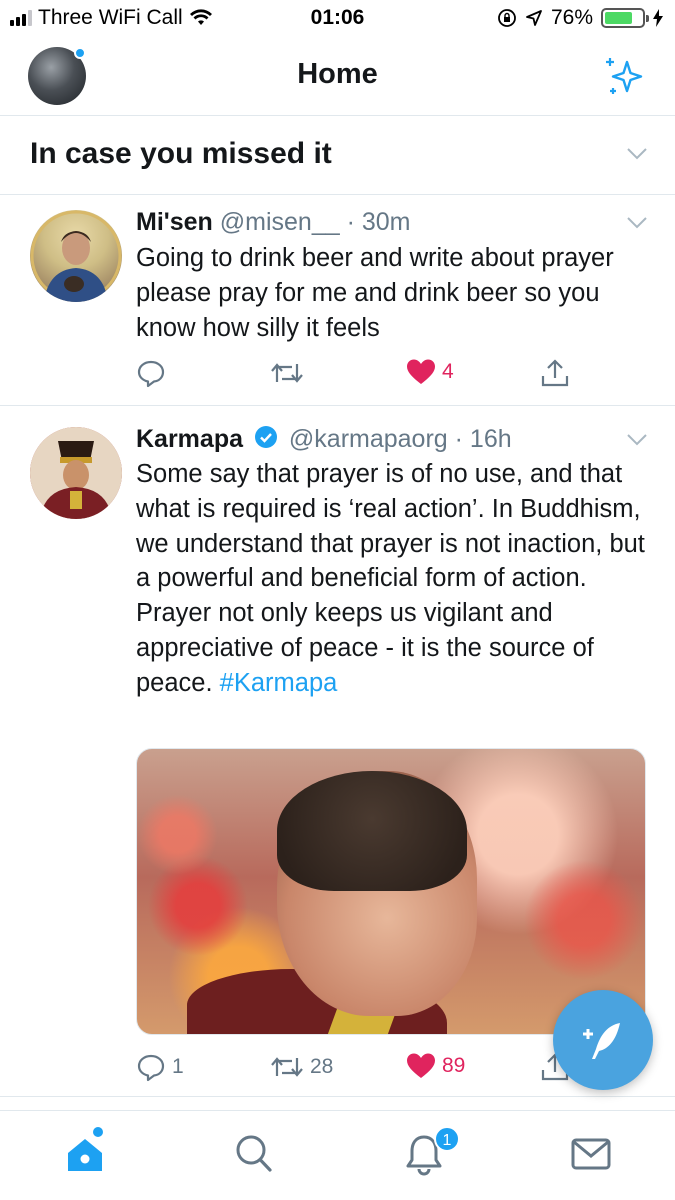 Image resolution: width=675 pixels, height=1200 pixels. Describe the element at coordinates (174, 222) in the screenshot. I see `author-name: Mi'sen` at that location.